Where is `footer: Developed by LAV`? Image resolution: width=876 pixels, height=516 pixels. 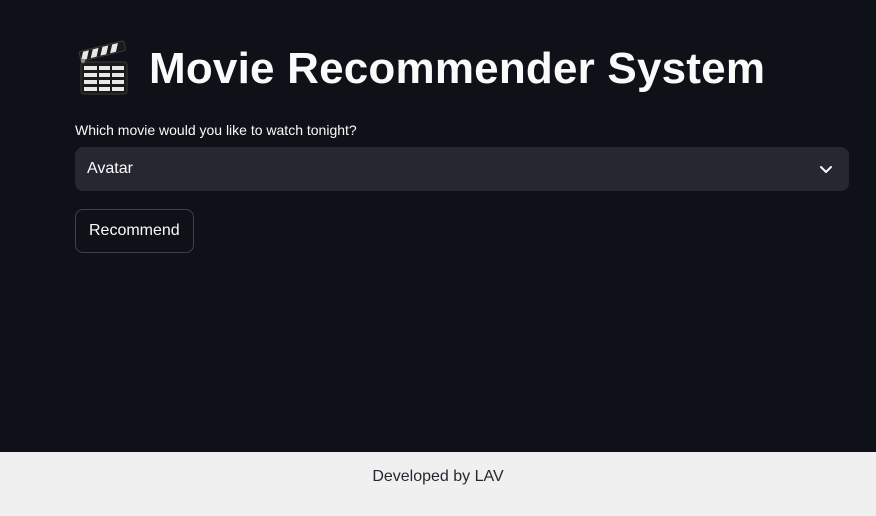 footer: Developed by LAV is located at coordinates (438, 484).